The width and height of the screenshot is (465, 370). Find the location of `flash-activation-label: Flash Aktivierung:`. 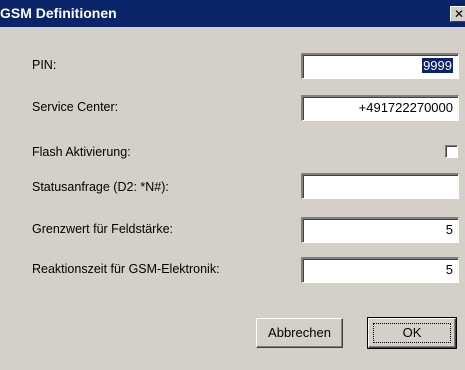

flash-activation-label: Flash Aktivierung: is located at coordinates (81, 152).